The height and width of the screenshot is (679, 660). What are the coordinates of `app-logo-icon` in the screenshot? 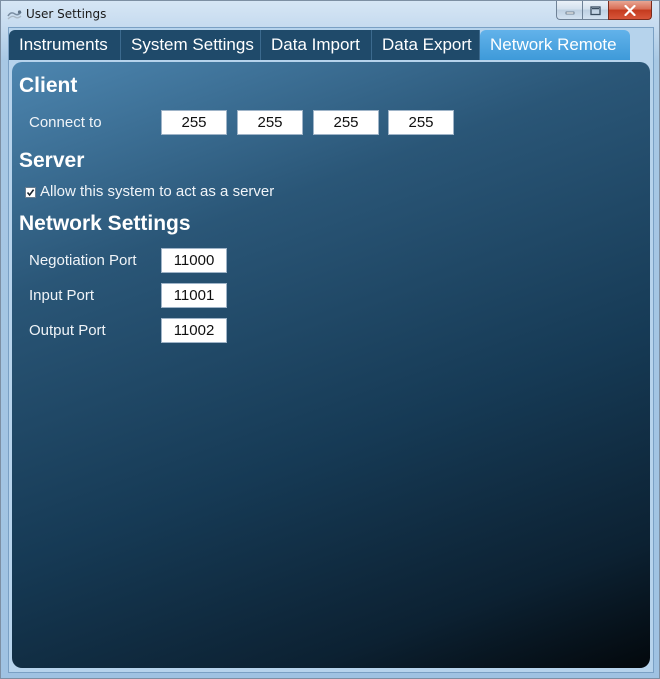 It's located at (14, 13).